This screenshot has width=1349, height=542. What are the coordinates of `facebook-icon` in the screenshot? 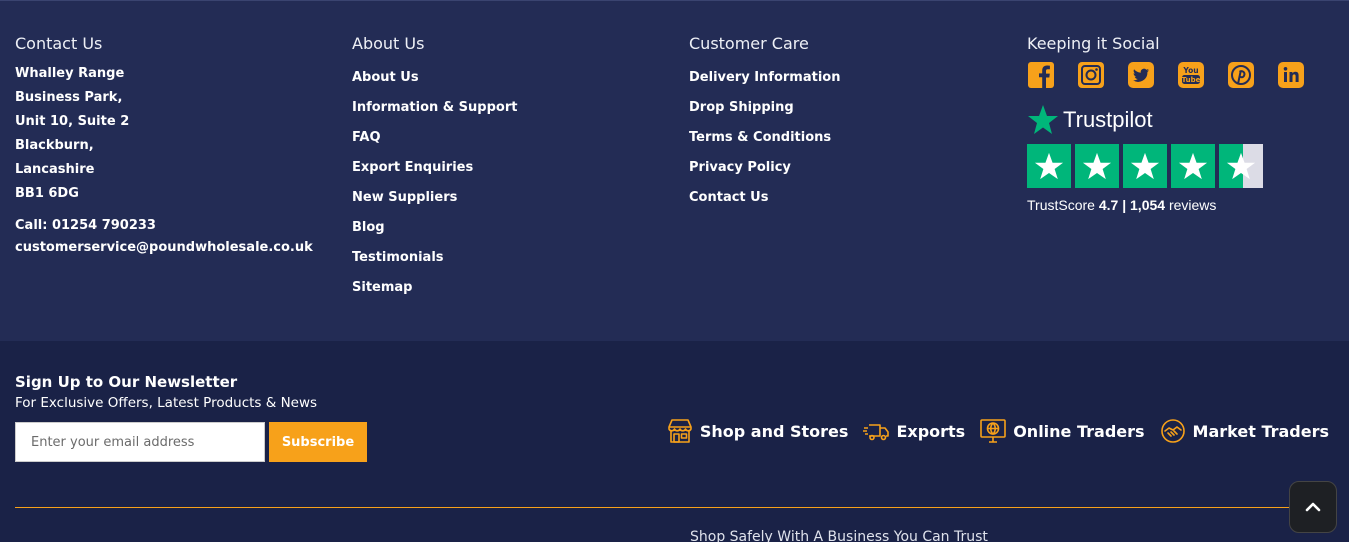 It's located at (1041, 75).